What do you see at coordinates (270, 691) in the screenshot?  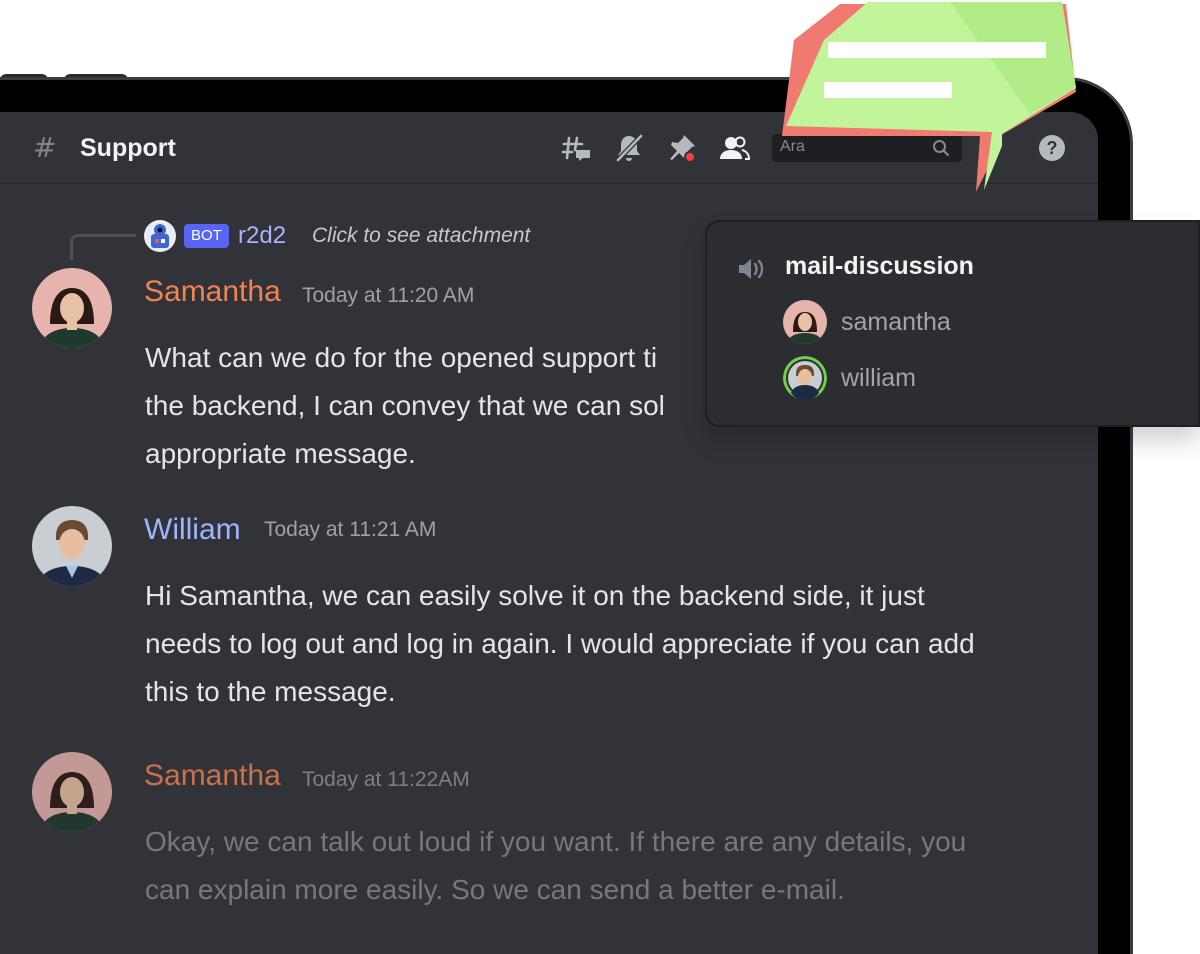 I see `message-line: this to the message.` at bounding box center [270, 691].